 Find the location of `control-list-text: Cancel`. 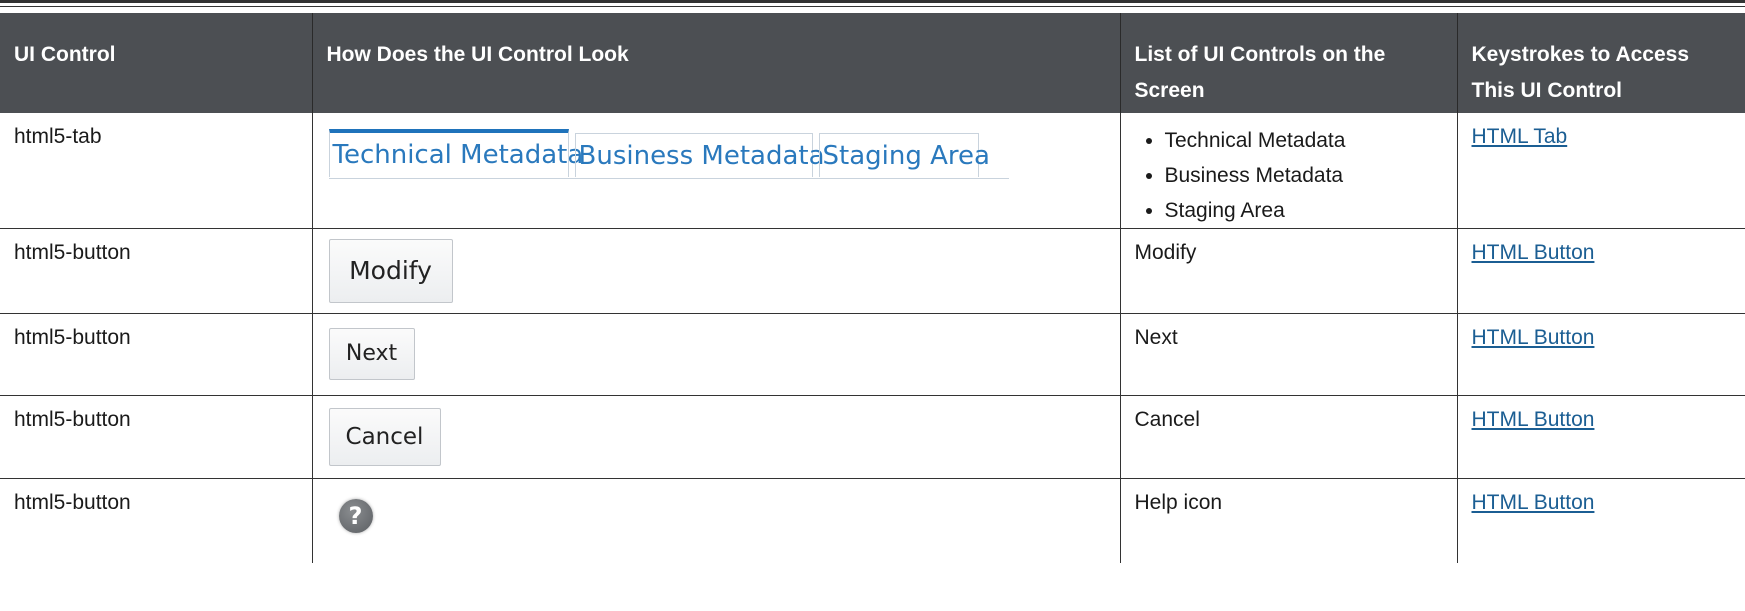

control-list-text: Cancel is located at coordinates (1289, 437).